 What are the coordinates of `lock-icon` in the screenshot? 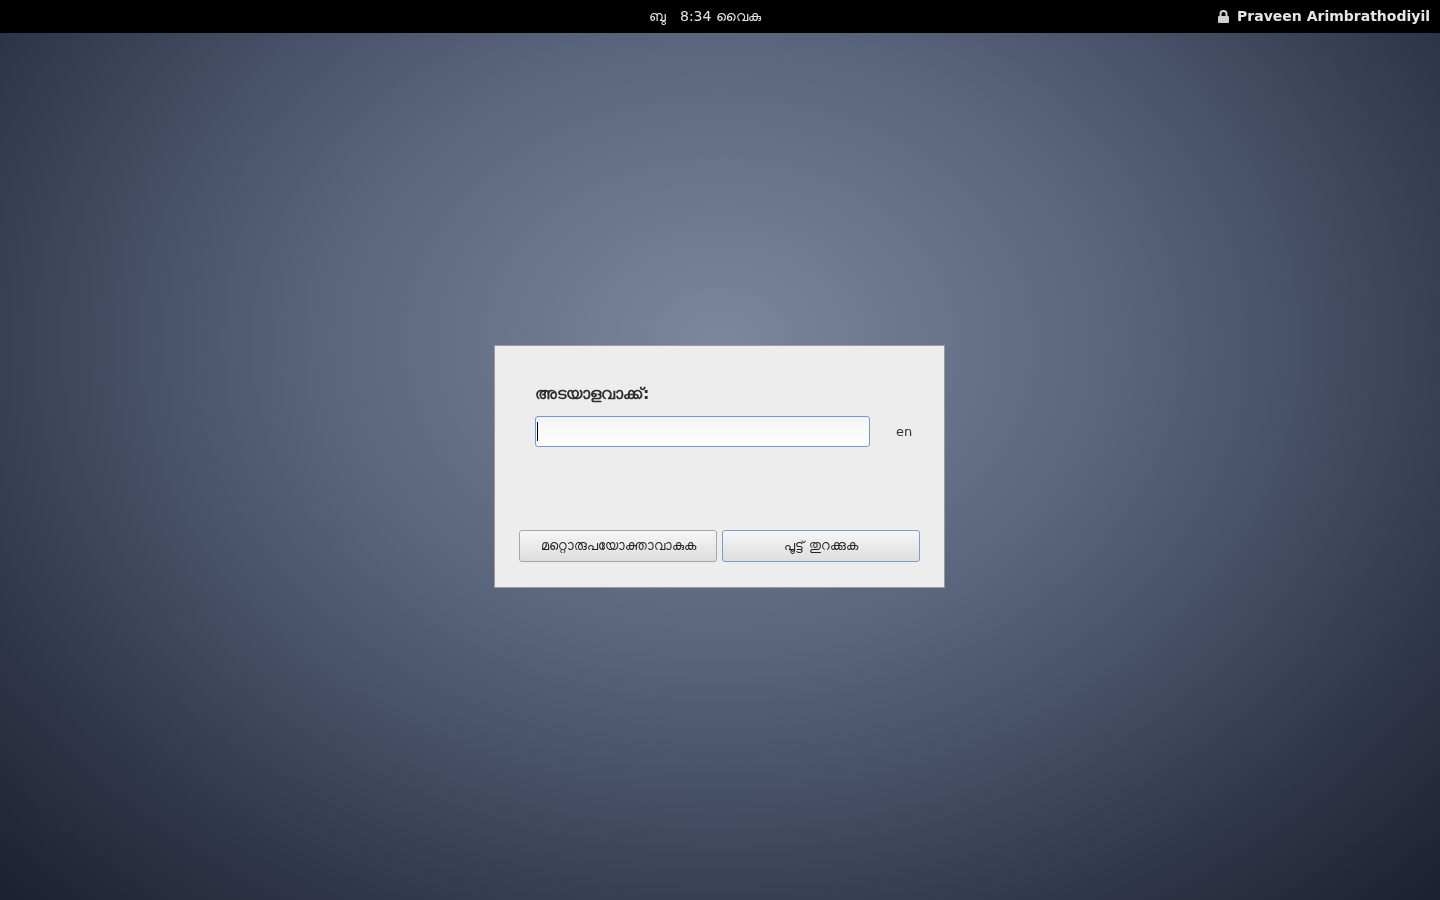 It's located at (1224, 16).